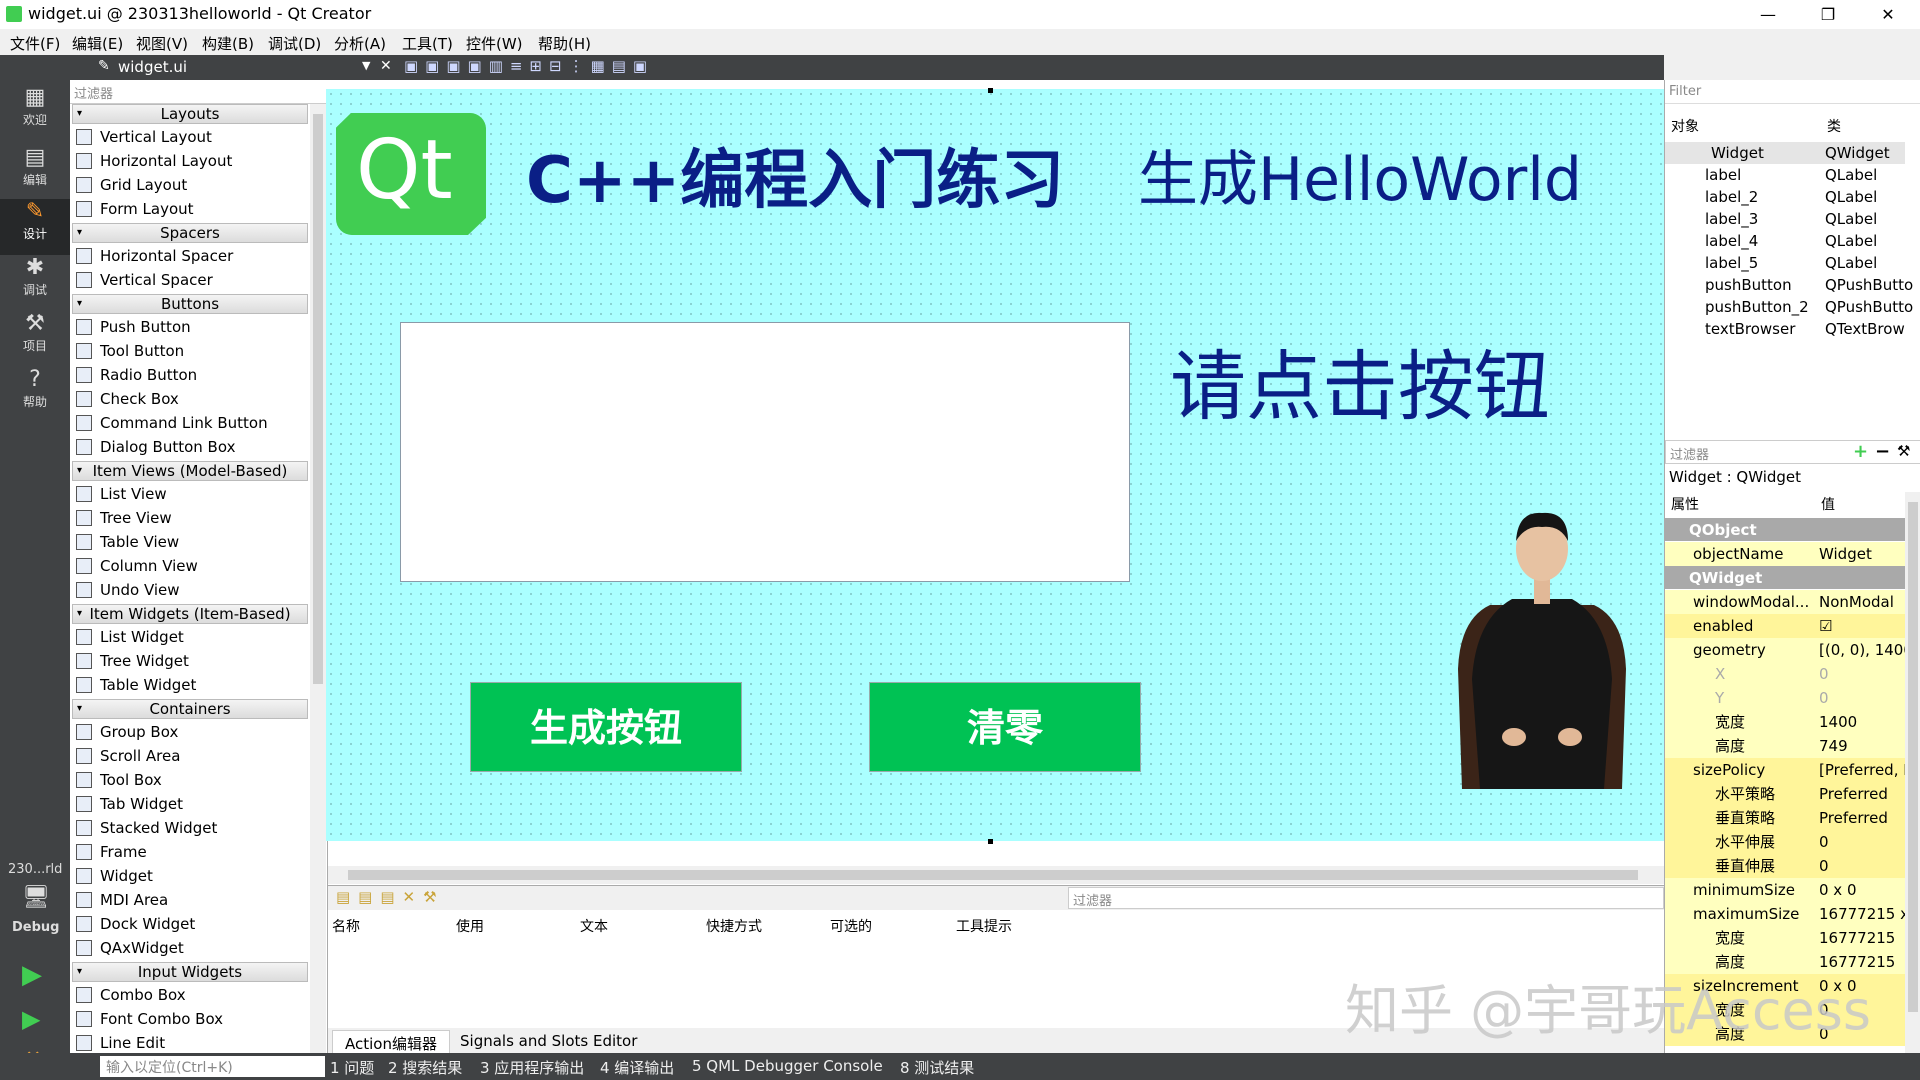 Image resolution: width=1920 pixels, height=1080 pixels. What do you see at coordinates (132, 327) in the screenshot?
I see `widget-item: Push Button` at bounding box center [132, 327].